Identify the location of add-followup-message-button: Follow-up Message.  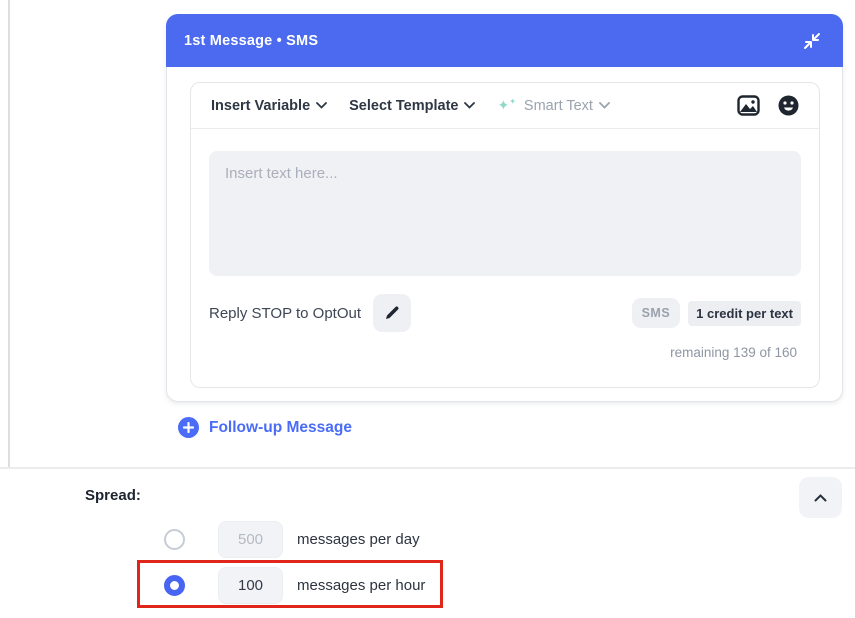
(265, 427).